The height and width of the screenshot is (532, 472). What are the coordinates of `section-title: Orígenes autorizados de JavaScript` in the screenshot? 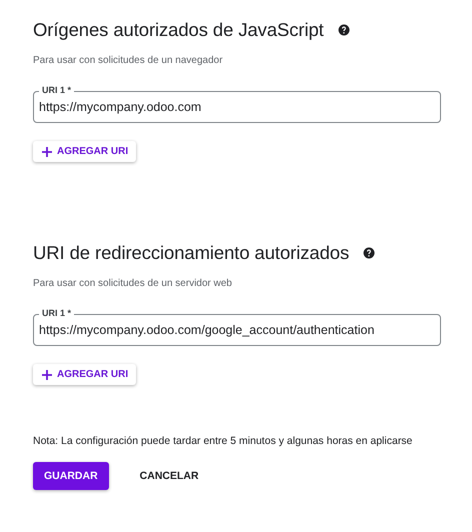 It's located at (178, 30).